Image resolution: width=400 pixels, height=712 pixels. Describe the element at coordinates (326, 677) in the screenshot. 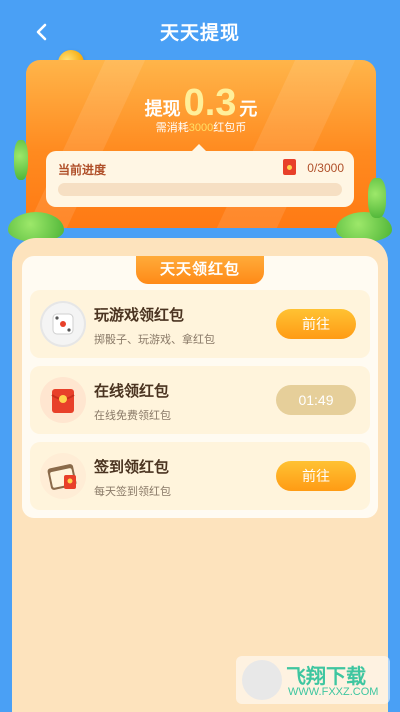

I see `watermark-name: 飞翔下载` at that location.